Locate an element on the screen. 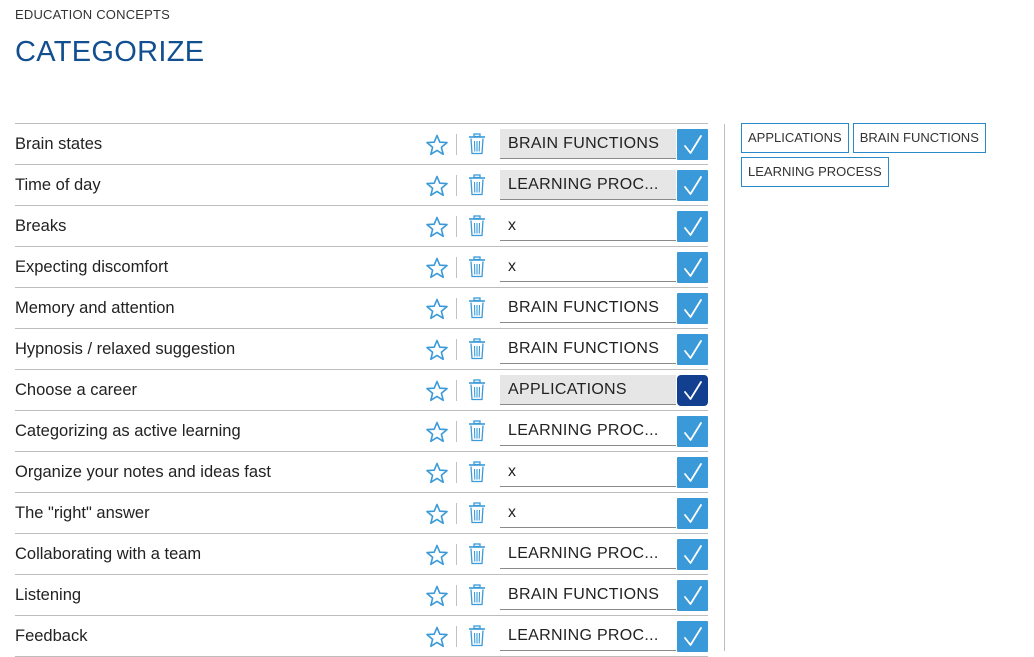  list-item: Organize your notes and ideas fast x is located at coordinates (361, 472).